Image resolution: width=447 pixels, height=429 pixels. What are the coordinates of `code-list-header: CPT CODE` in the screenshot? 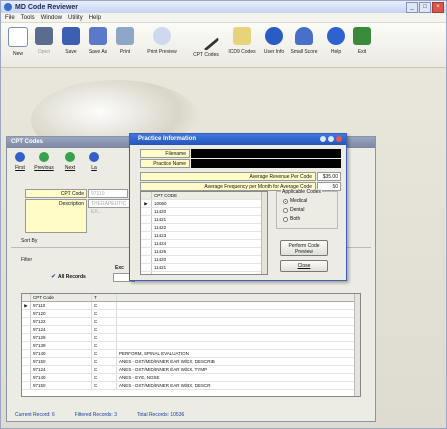 It's located at (204, 196).